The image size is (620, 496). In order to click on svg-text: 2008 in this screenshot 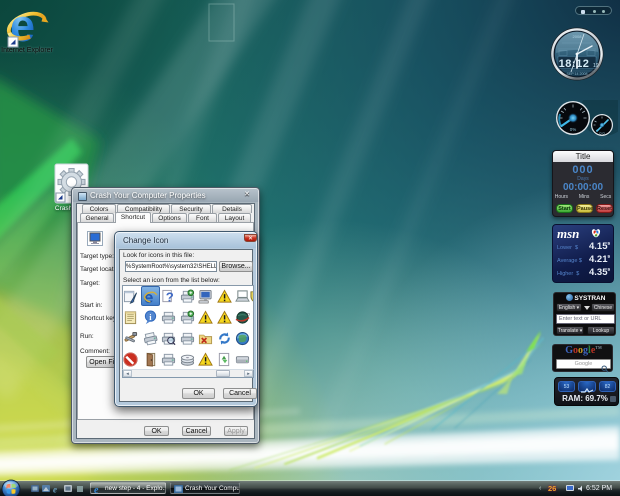, I will do `click(578, 36)`.